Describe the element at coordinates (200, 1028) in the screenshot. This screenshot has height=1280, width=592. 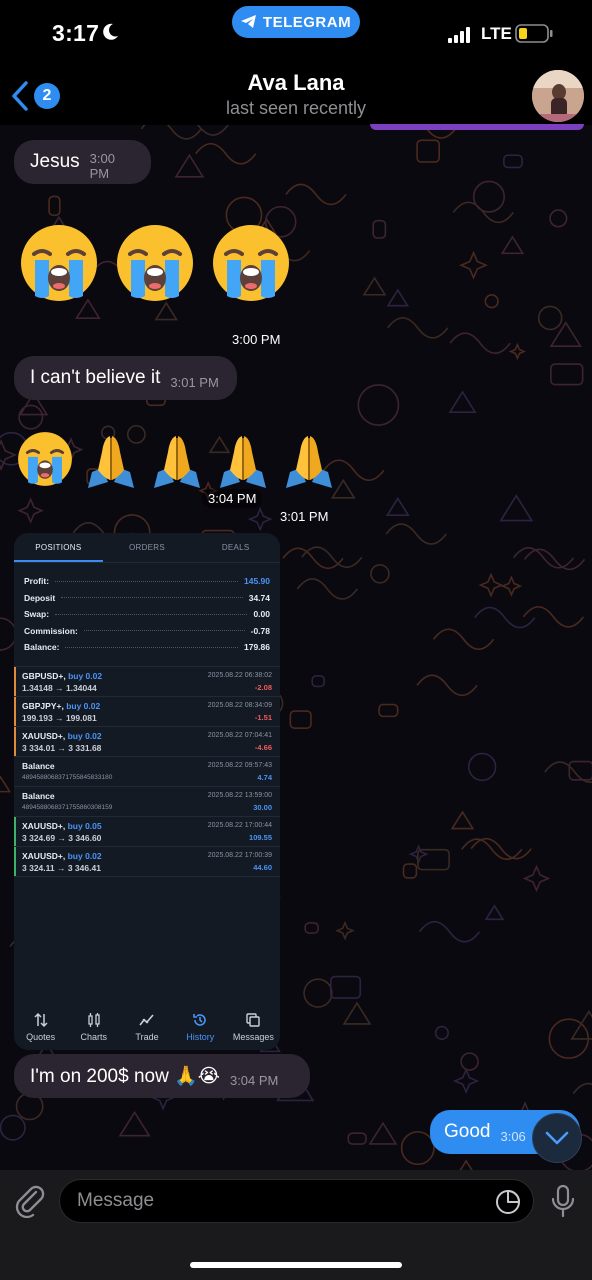
I see `nav-history: History` at that location.